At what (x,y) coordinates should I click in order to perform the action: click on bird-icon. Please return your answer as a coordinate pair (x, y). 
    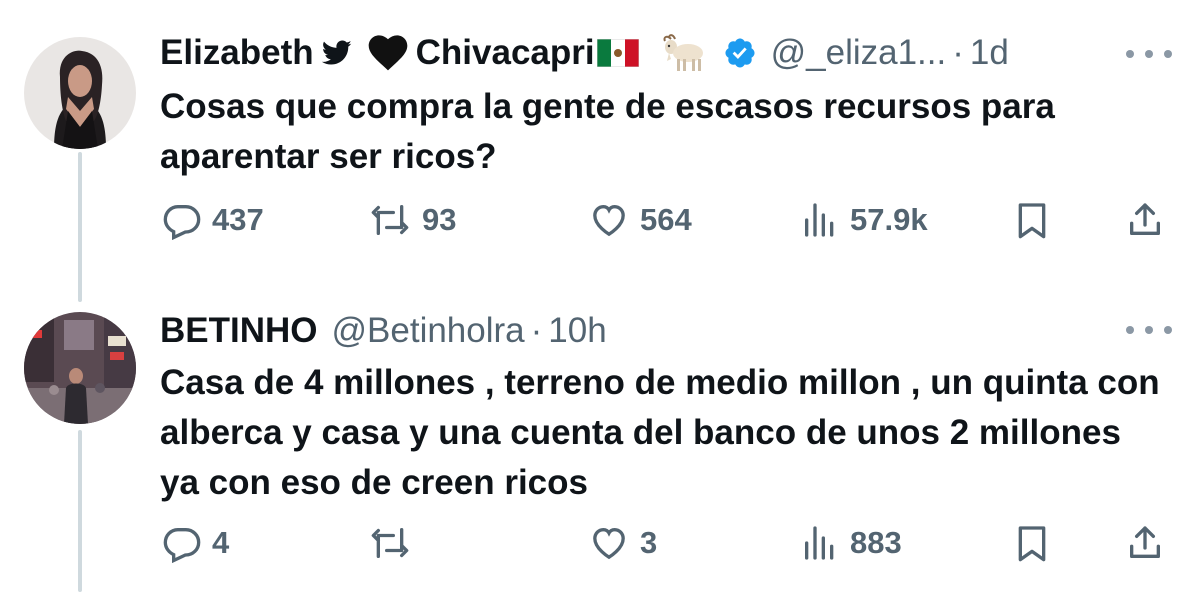
    Looking at the image, I should click on (336, 53).